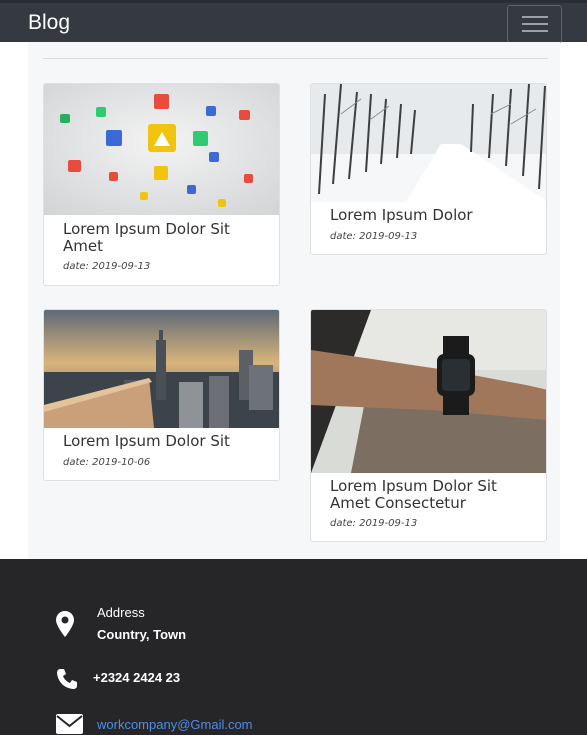 This screenshot has width=587, height=735. What do you see at coordinates (49, 23) in the screenshot?
I see `brand-logo: Blog` at bounding box center [49, 23].